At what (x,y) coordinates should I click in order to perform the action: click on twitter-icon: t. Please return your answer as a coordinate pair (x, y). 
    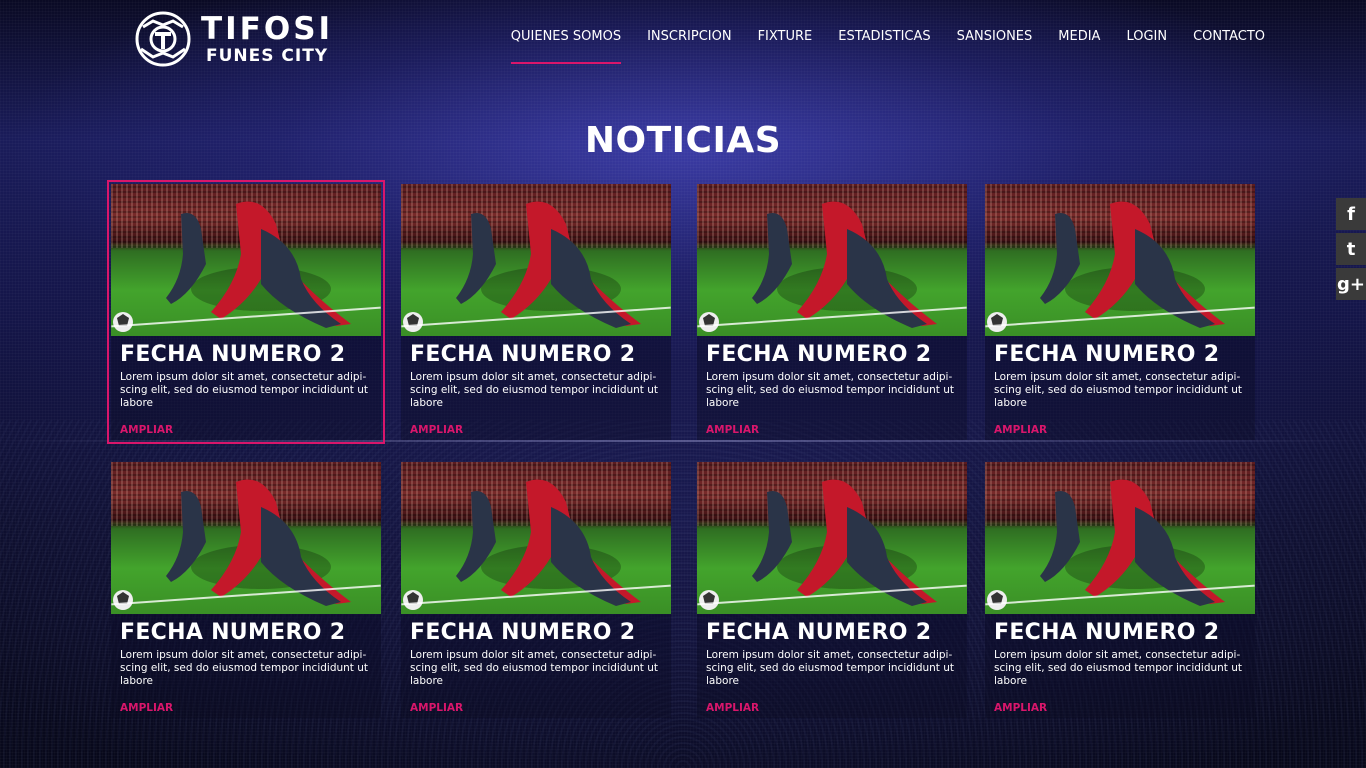
    Looking at the image, I should click on (1351, 249).